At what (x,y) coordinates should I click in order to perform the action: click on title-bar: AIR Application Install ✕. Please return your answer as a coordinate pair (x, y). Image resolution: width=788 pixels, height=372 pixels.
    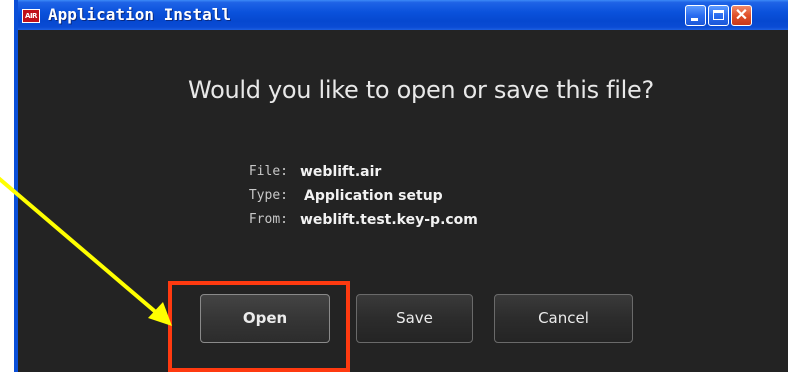
    Looking at the image, I should click on (403, 15).